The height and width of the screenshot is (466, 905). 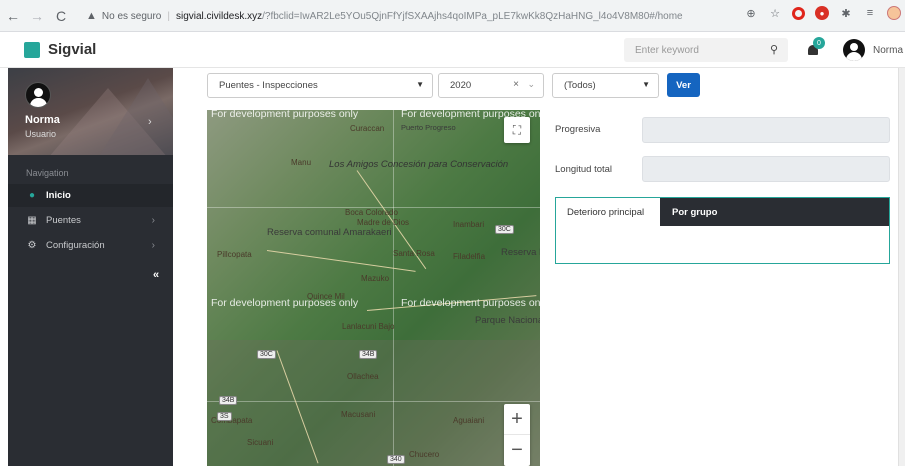 What do you see at coordinates (766, 130) in the screenshot?
I see `progresiva-field` at bounding box center [766, 130].